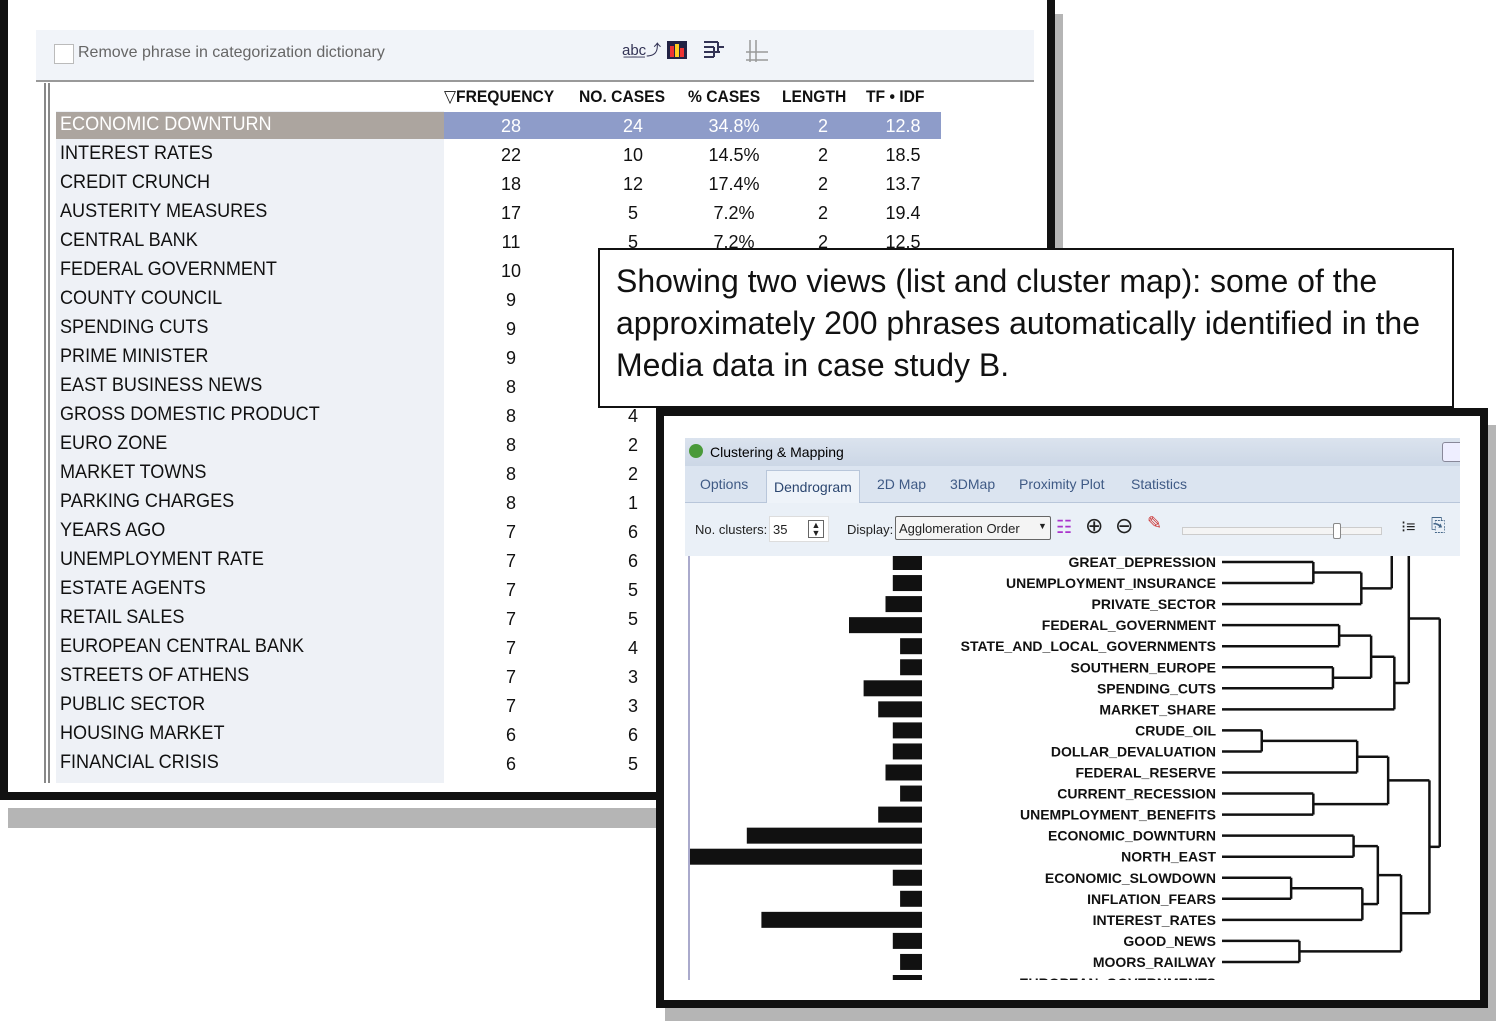 The height and width of the screenshot is (1021, 1496). Describe the element at coordinates (133, 472) in the screenshot. I see `phrase-name: MARKET TOWNS` at that location.